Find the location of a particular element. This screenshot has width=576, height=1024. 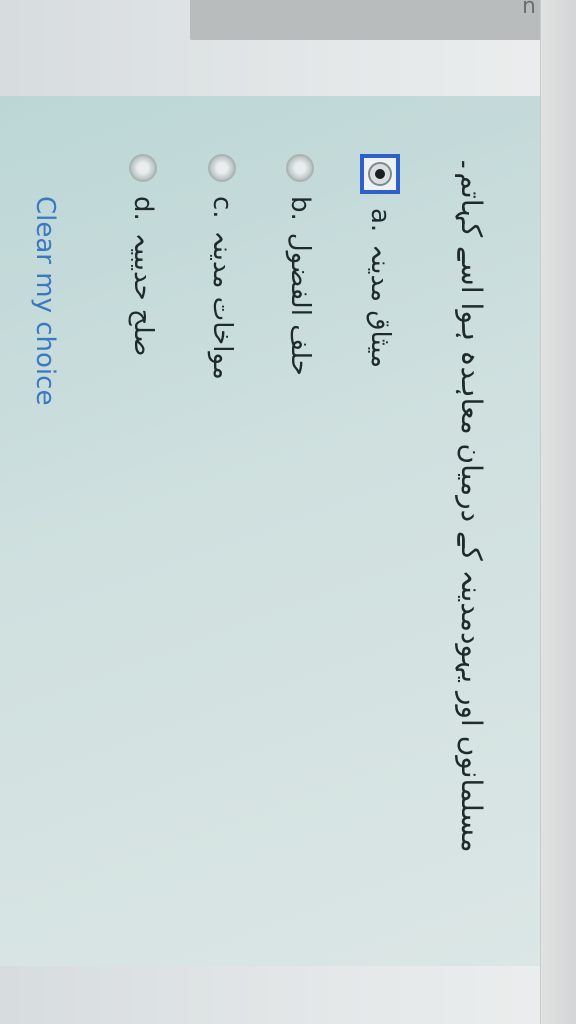

radio-d is located at coordinates (143, 168).